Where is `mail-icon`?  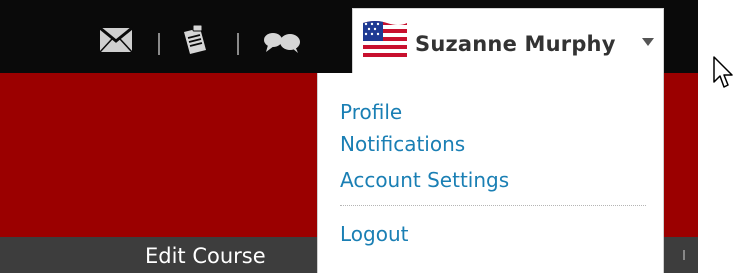
mail-icon is located at coordinates (116, 39).